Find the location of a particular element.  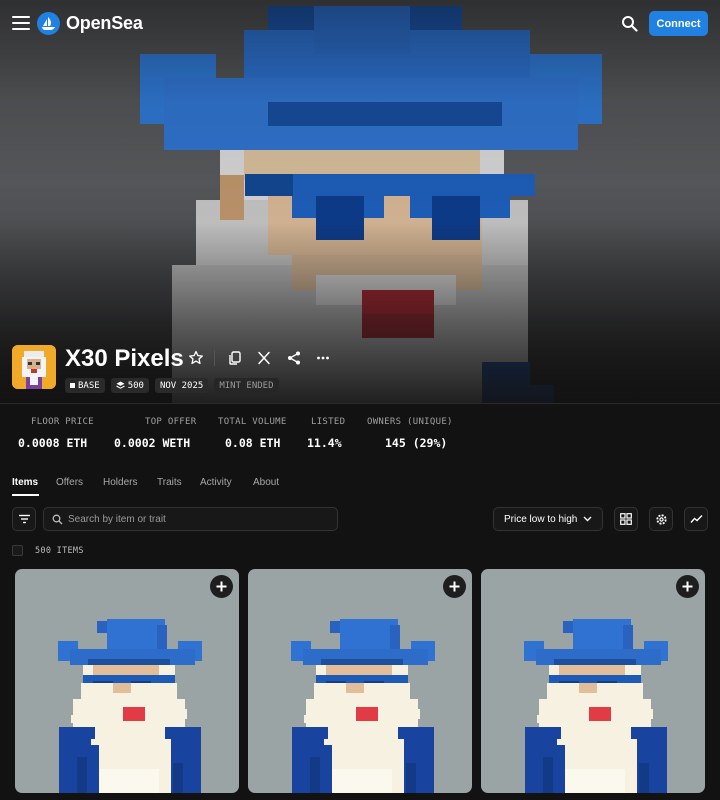

active-tab-indicator is located at coordinates (25, 495).